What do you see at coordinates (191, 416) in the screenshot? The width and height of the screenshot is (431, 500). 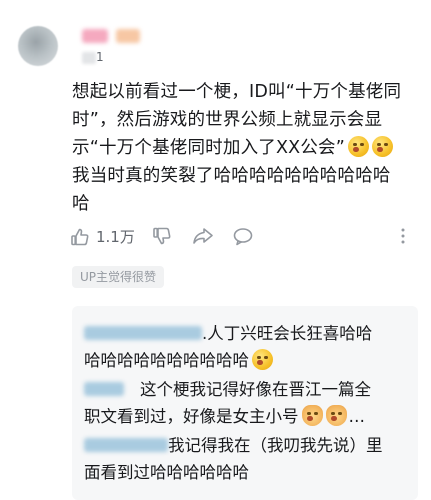 I see `reply-text: 职文看到过，好像是女主小号` at bounding box center [191, 416].